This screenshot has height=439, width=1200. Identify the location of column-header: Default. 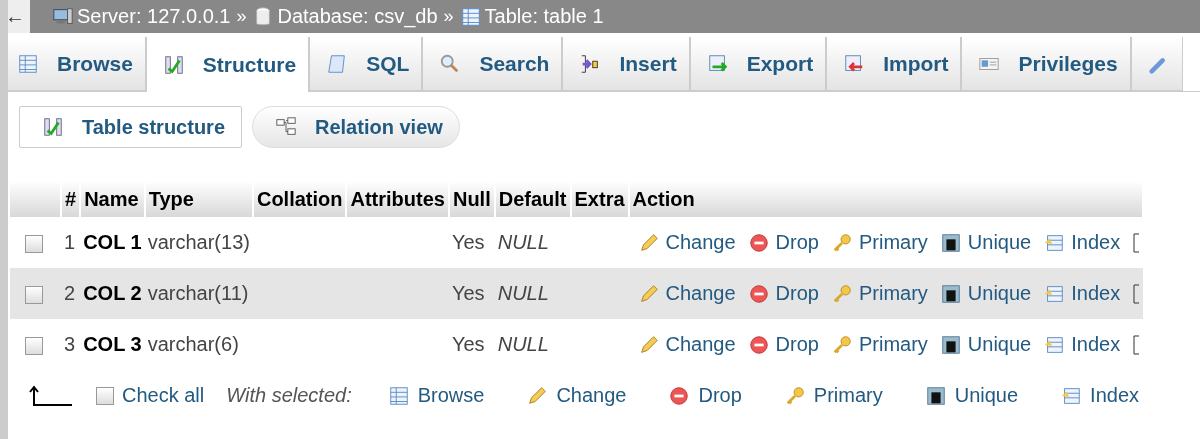
(532, 199).